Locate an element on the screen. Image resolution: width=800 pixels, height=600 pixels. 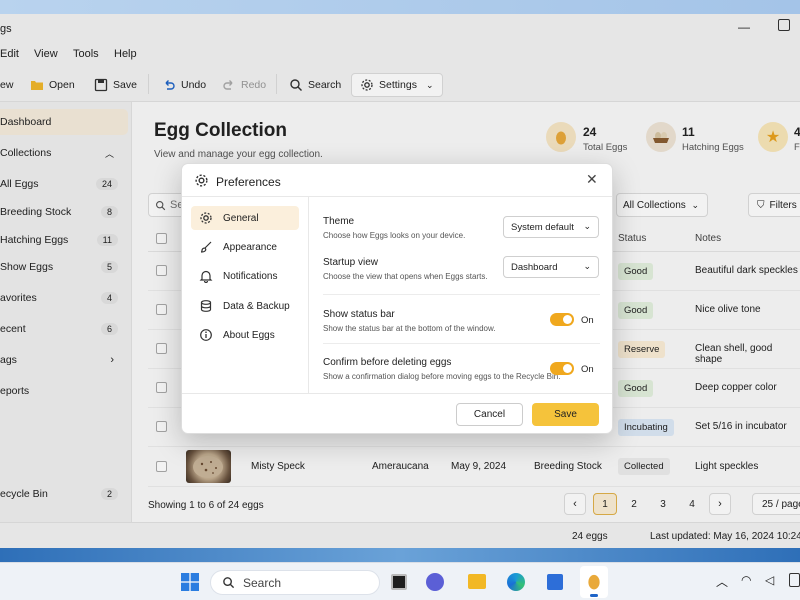
startup-select-value: Dashboard is located at coordinates (534, 267).